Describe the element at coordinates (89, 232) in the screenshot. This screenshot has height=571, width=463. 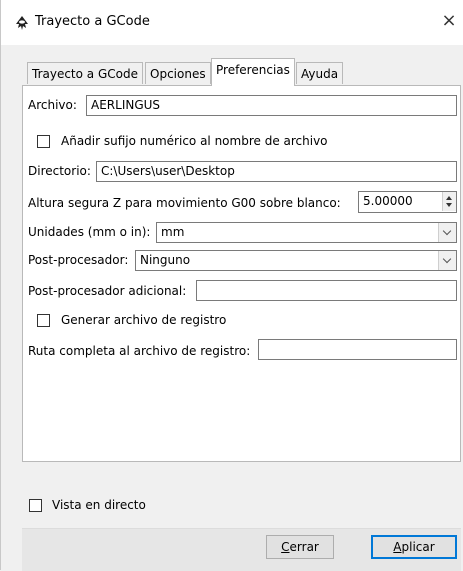
I see `unidades-label: Unidades (mm o in):` at that location.